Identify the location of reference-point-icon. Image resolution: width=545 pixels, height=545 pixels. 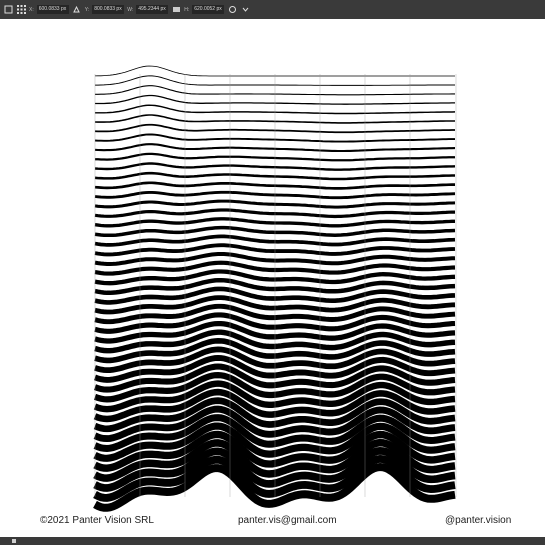
(21, 10).